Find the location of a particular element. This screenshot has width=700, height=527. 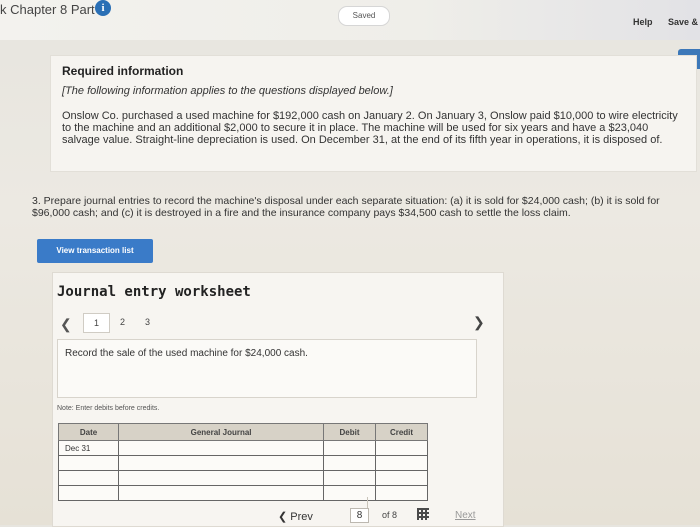

info-icon: i is located at coordinates (103, 8).